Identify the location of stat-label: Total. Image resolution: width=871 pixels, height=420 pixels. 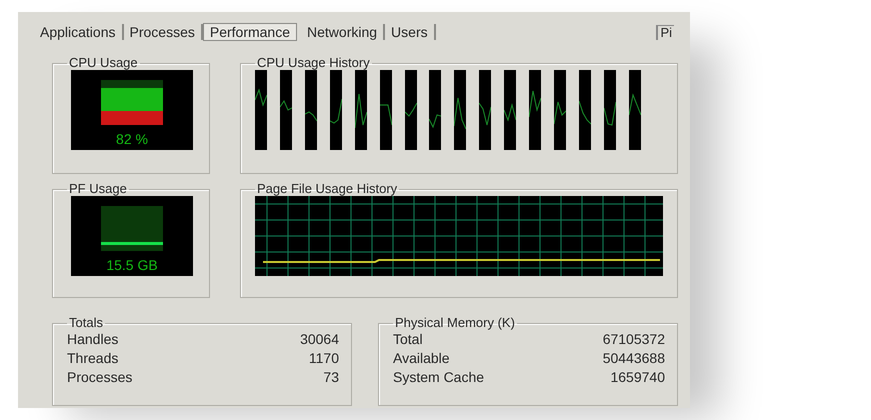
(408, 339).